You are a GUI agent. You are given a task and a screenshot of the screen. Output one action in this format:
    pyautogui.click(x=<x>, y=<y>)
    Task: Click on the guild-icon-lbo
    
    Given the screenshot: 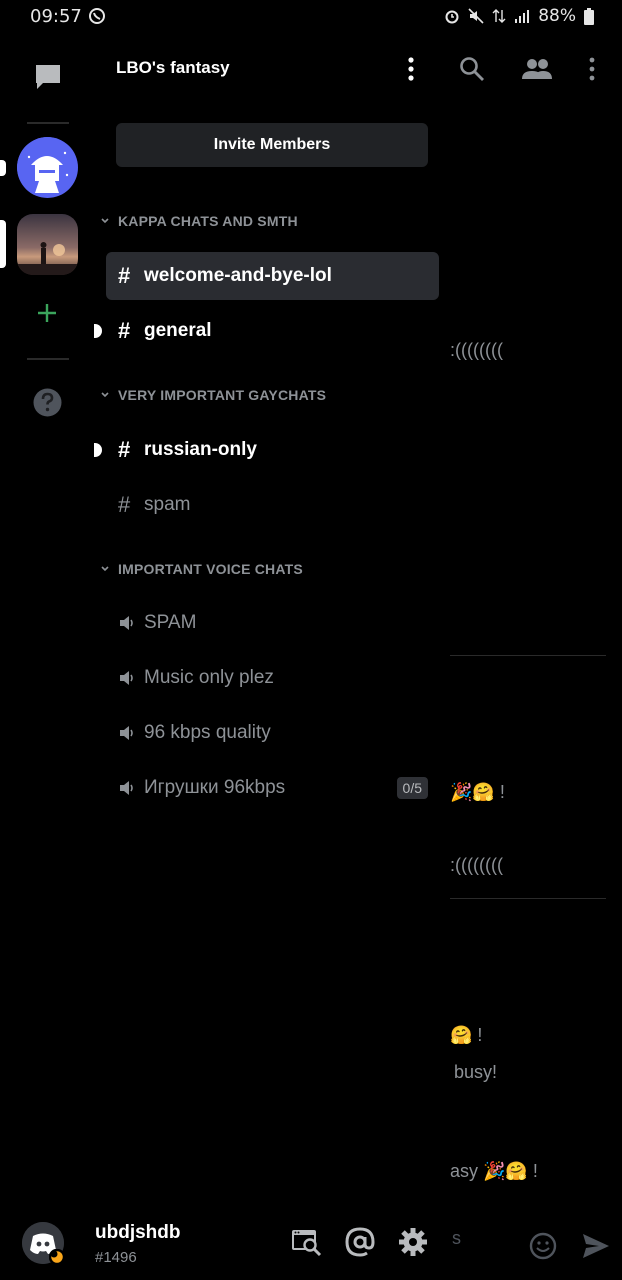 What is the action you would take?
    pyautogui.click(x=47, y=167)
    